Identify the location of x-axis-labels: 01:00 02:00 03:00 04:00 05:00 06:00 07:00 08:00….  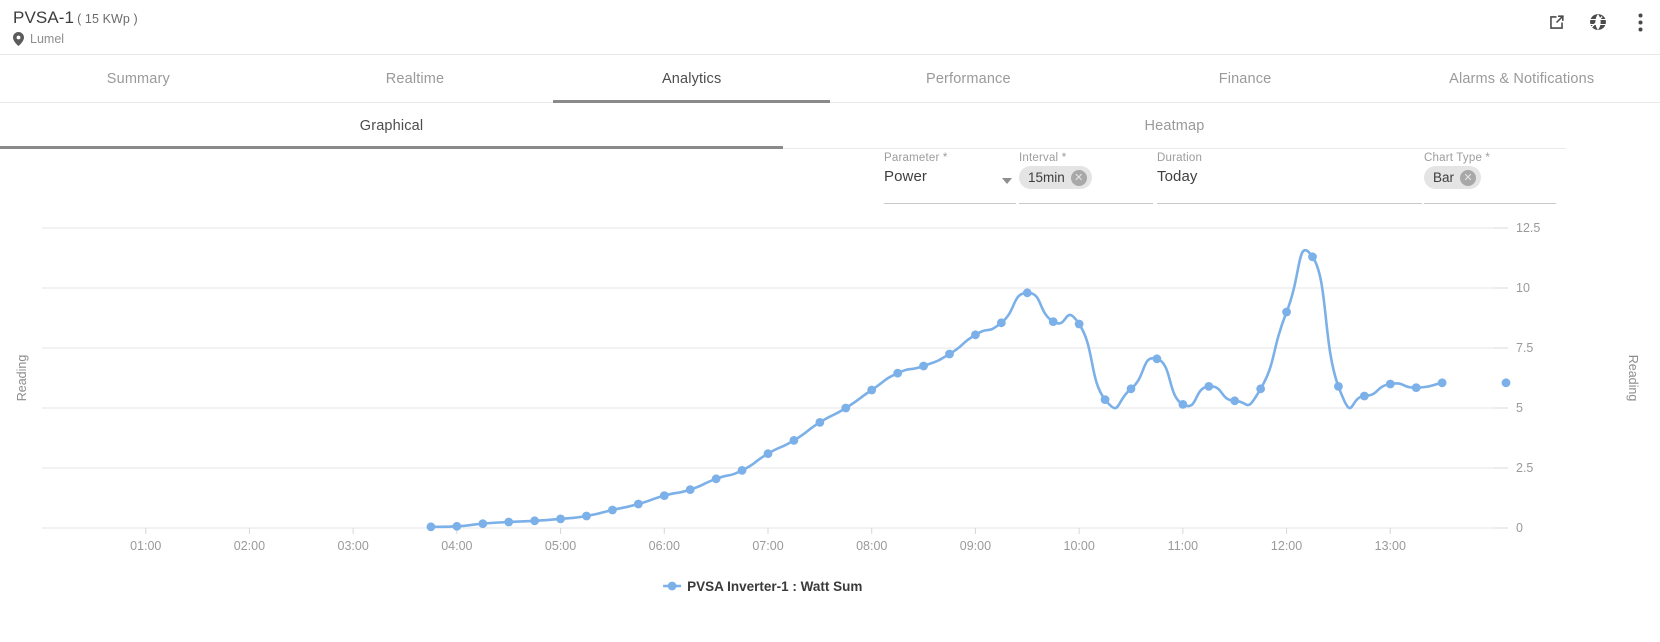
(768, 540).